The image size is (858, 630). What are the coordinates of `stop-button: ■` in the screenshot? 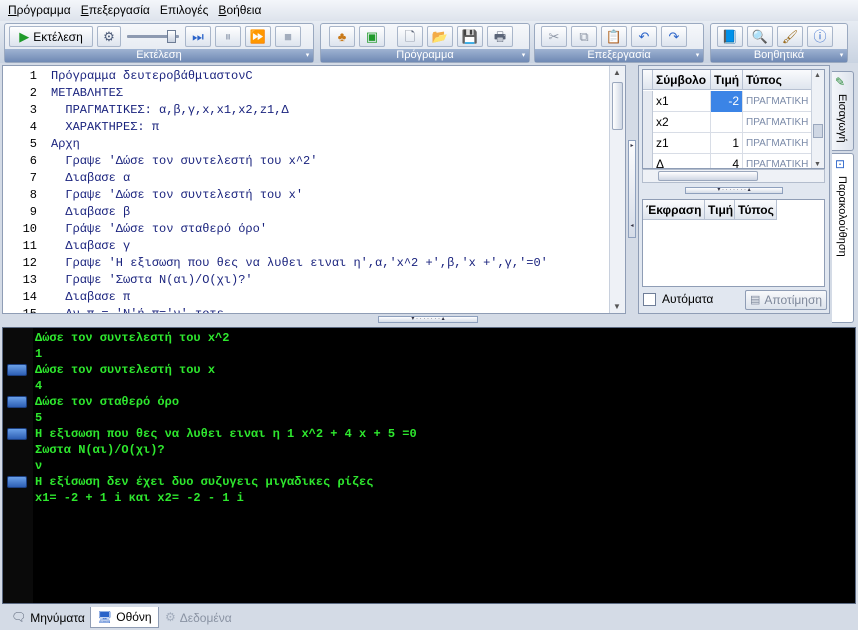 It's located at (288, 36).